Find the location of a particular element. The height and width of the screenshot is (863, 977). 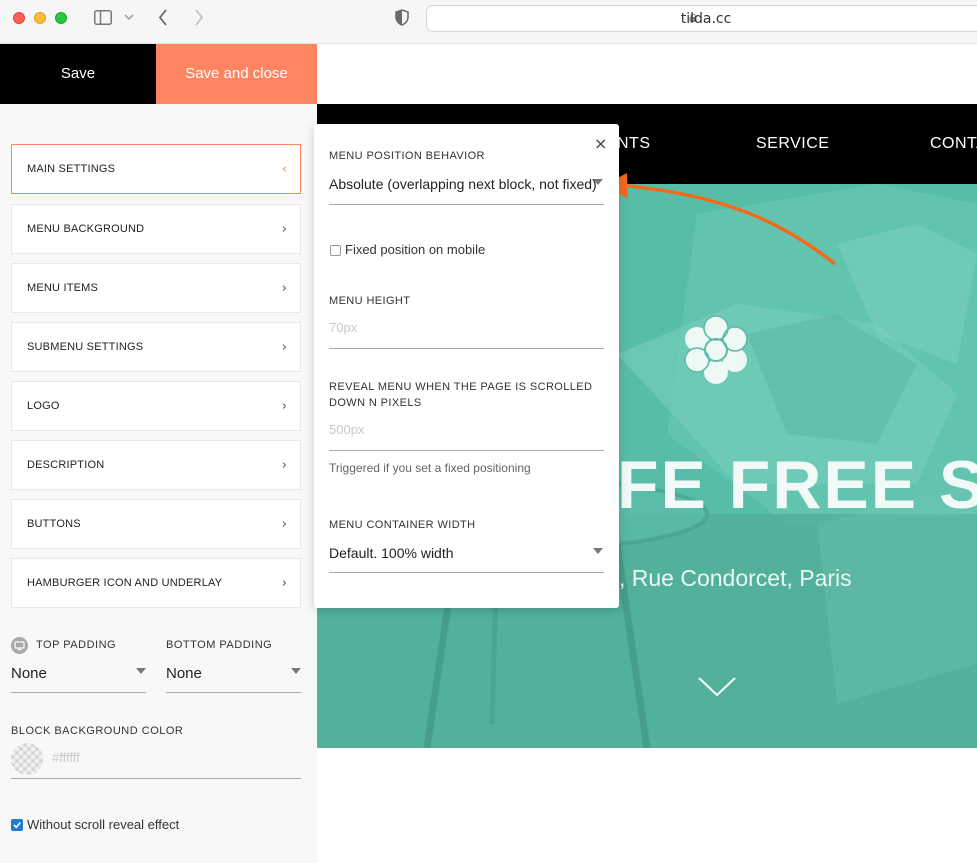

menu-item-menu-background: MENU BACKGROUND › is located at coordinates (156, 229).